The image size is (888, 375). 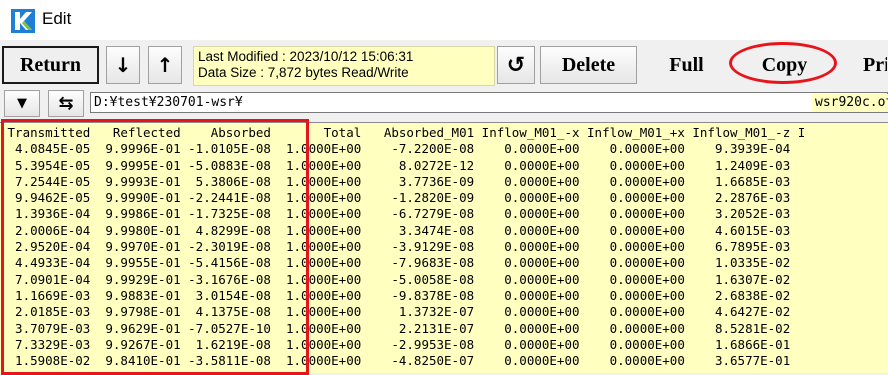 What do you see at coordinates (444, 20) in the screenshot?
I see `title-bar: Edit` at bounding box center [444, 20].